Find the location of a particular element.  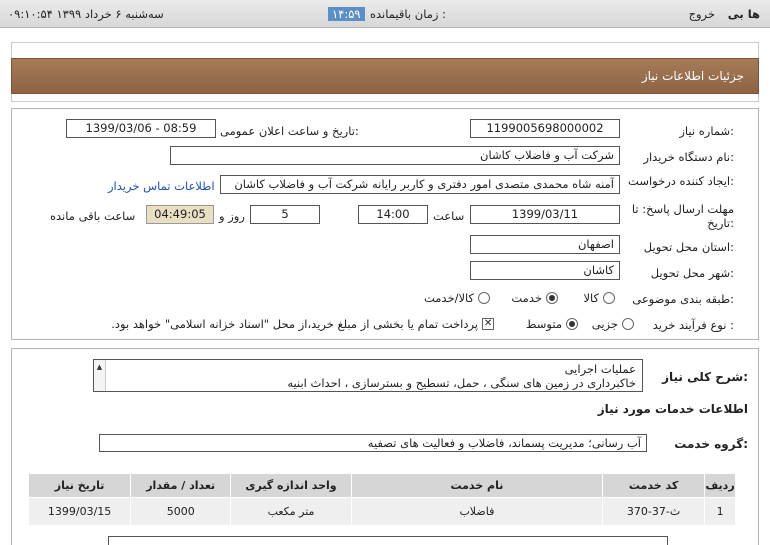

col-unit: واحد اندازه گیری is located at coordinates (291, 485).